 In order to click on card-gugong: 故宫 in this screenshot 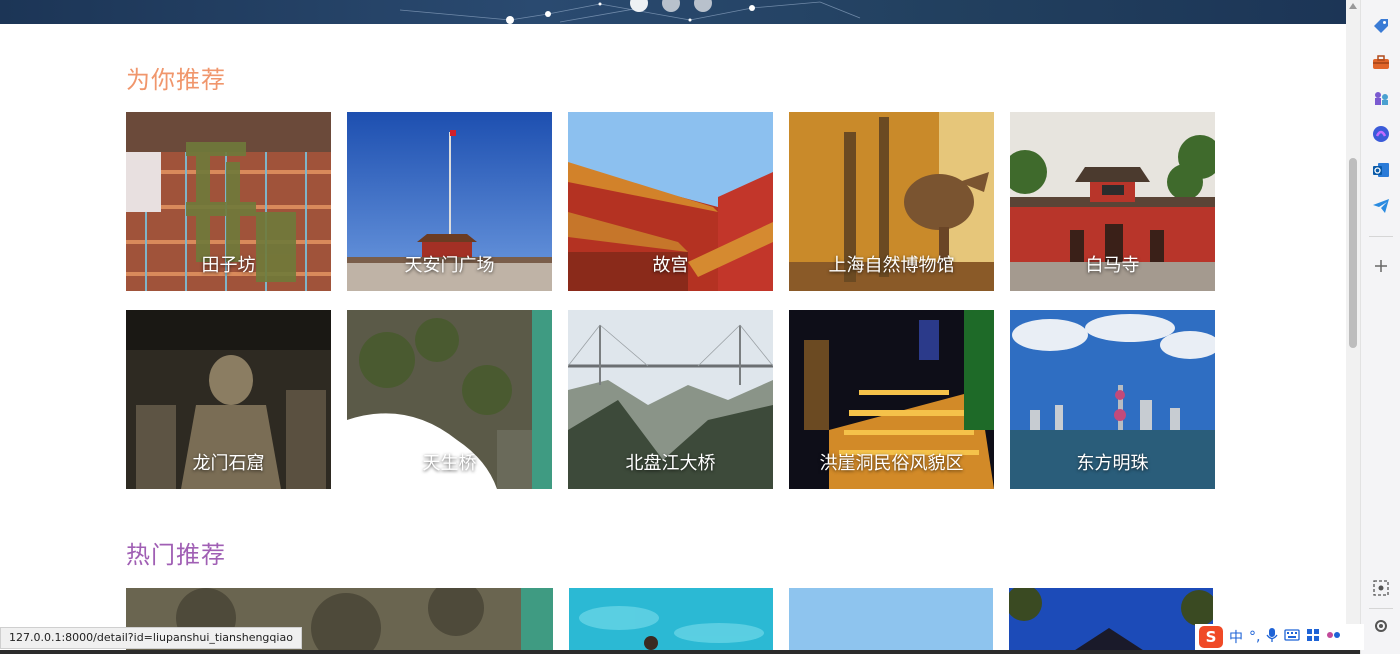, I will do `click(670, 201)`.